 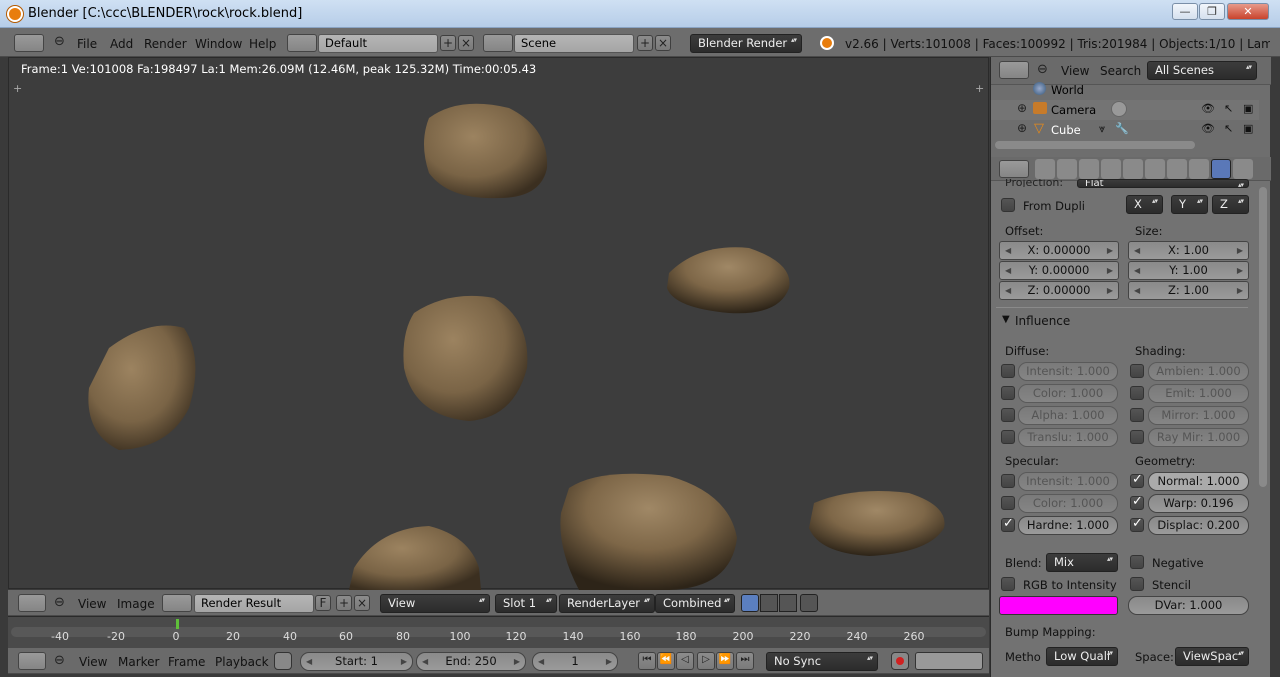 What do you see at coordinates (1228, 128) in the screenshot?
I see `selectability-cursor-icon: ↖` at bounding box center [1228, 128].